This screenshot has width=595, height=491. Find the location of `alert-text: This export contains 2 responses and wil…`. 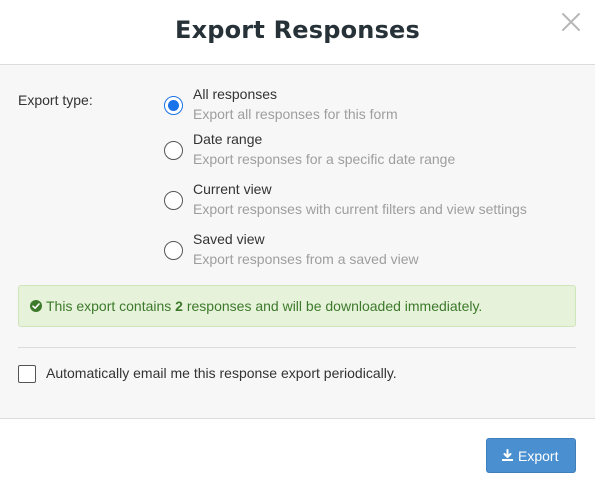

alert-text: This export contains 2 responses and wil… is located at coordinates (264, 306).